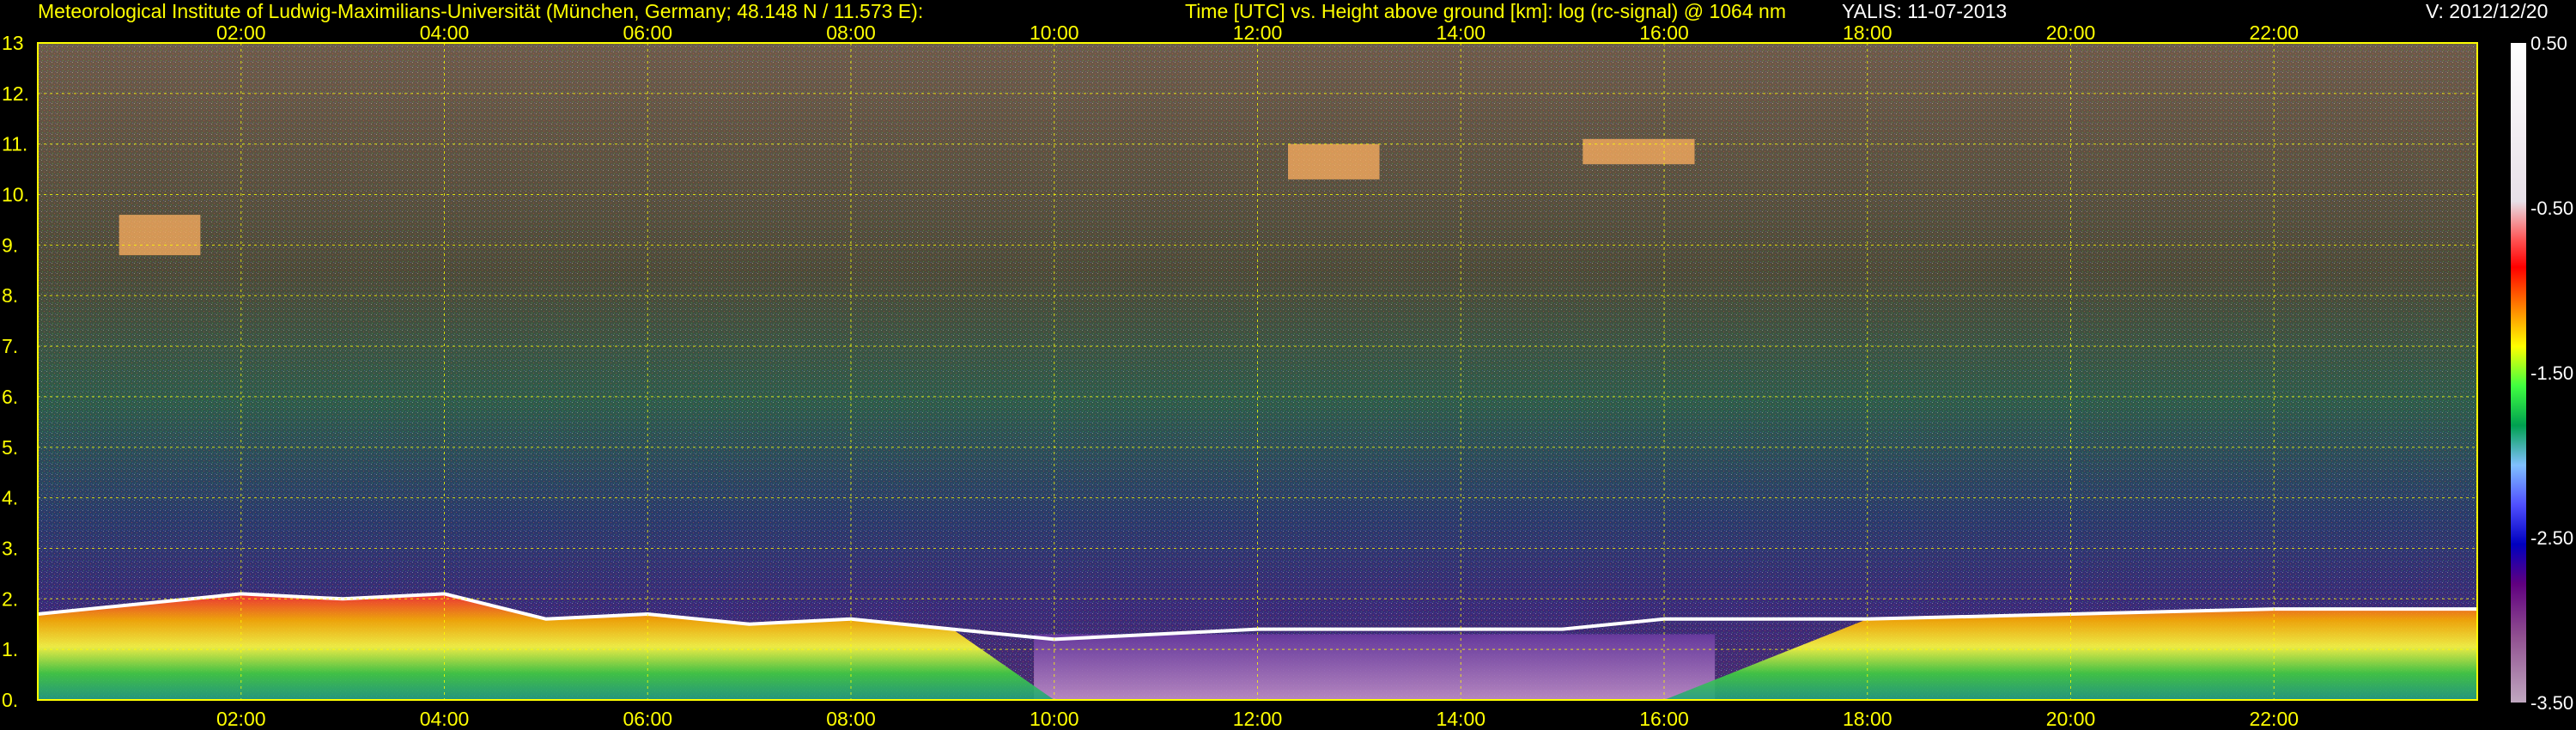 The image size is (2576, 730). Describe the element at coordinates (1054, 719) in the screenshot. I see `x-tick-label-bottom: 10:00` at that location.